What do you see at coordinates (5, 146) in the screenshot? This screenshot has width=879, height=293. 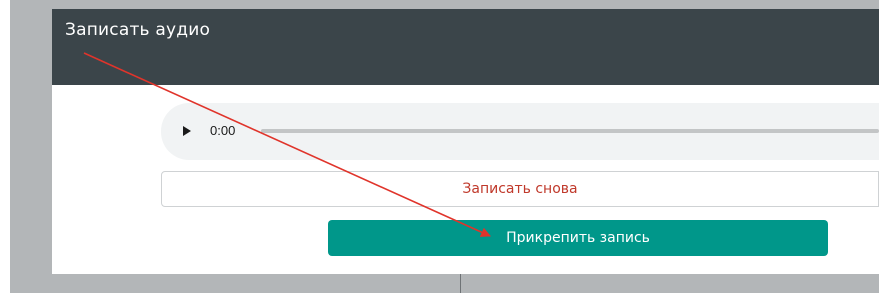 I see `page-margin` at bounding box center [5, 146].